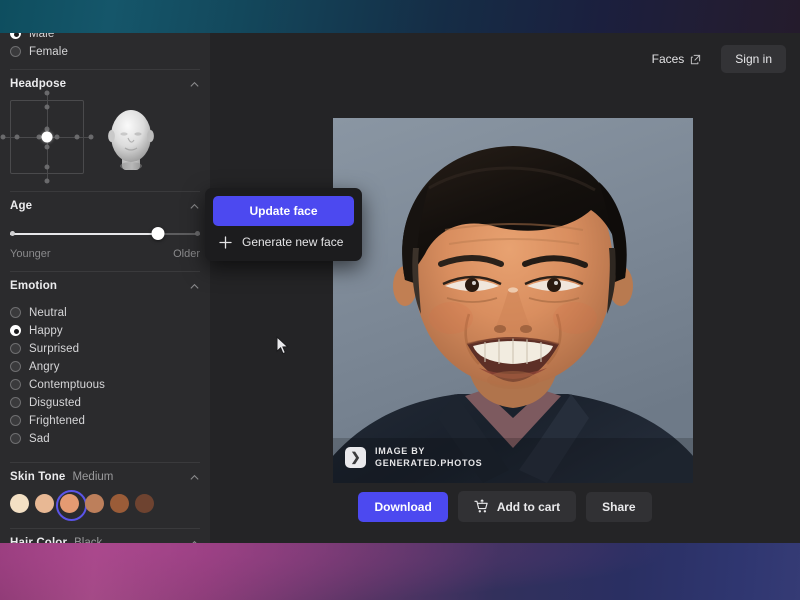  Describe the element at coordinates (403, 506) in the screenshot. I see `download-button: Download` at that location.